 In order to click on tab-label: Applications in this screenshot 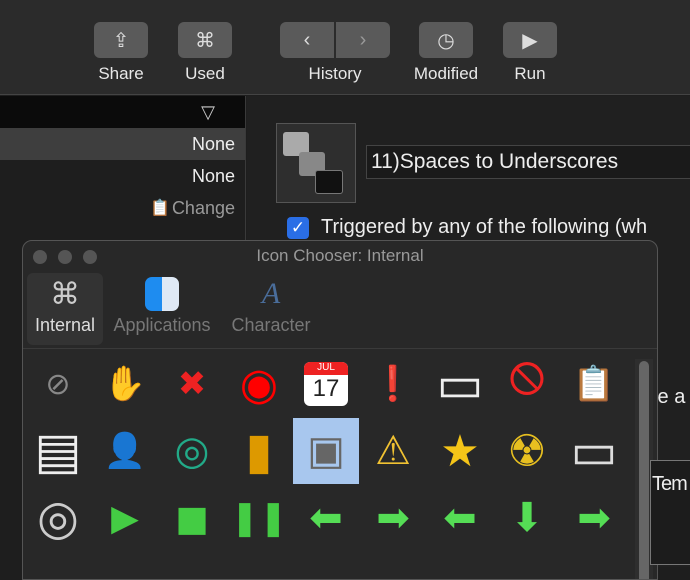, I will do `click(162, 325)`.